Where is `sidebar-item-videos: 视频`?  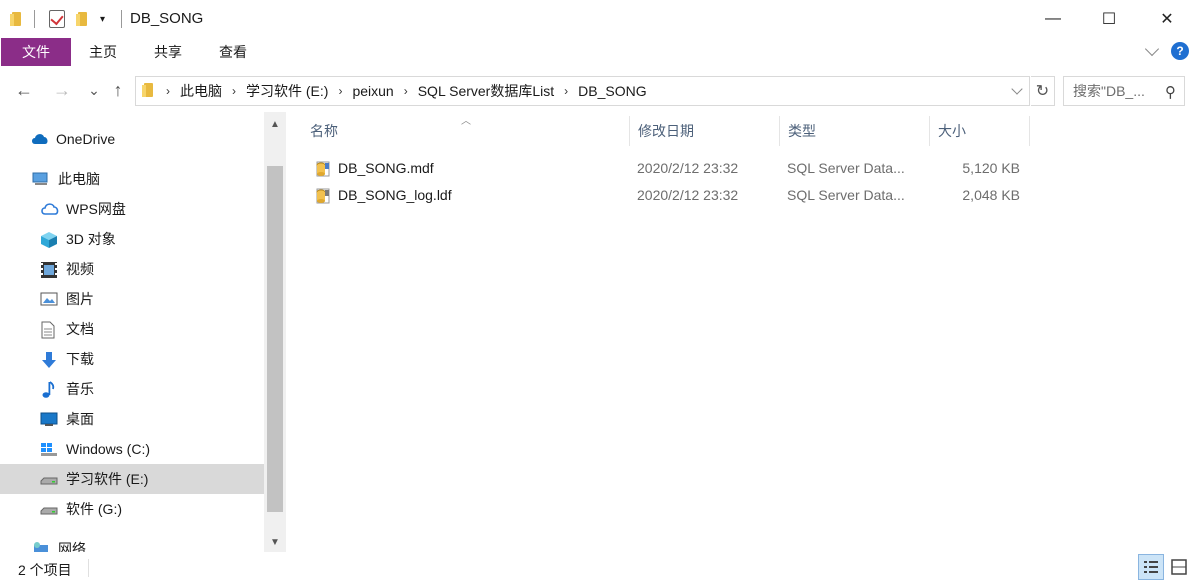 sidebar-item-videos: 视频 is located at coordinates (132, 269).